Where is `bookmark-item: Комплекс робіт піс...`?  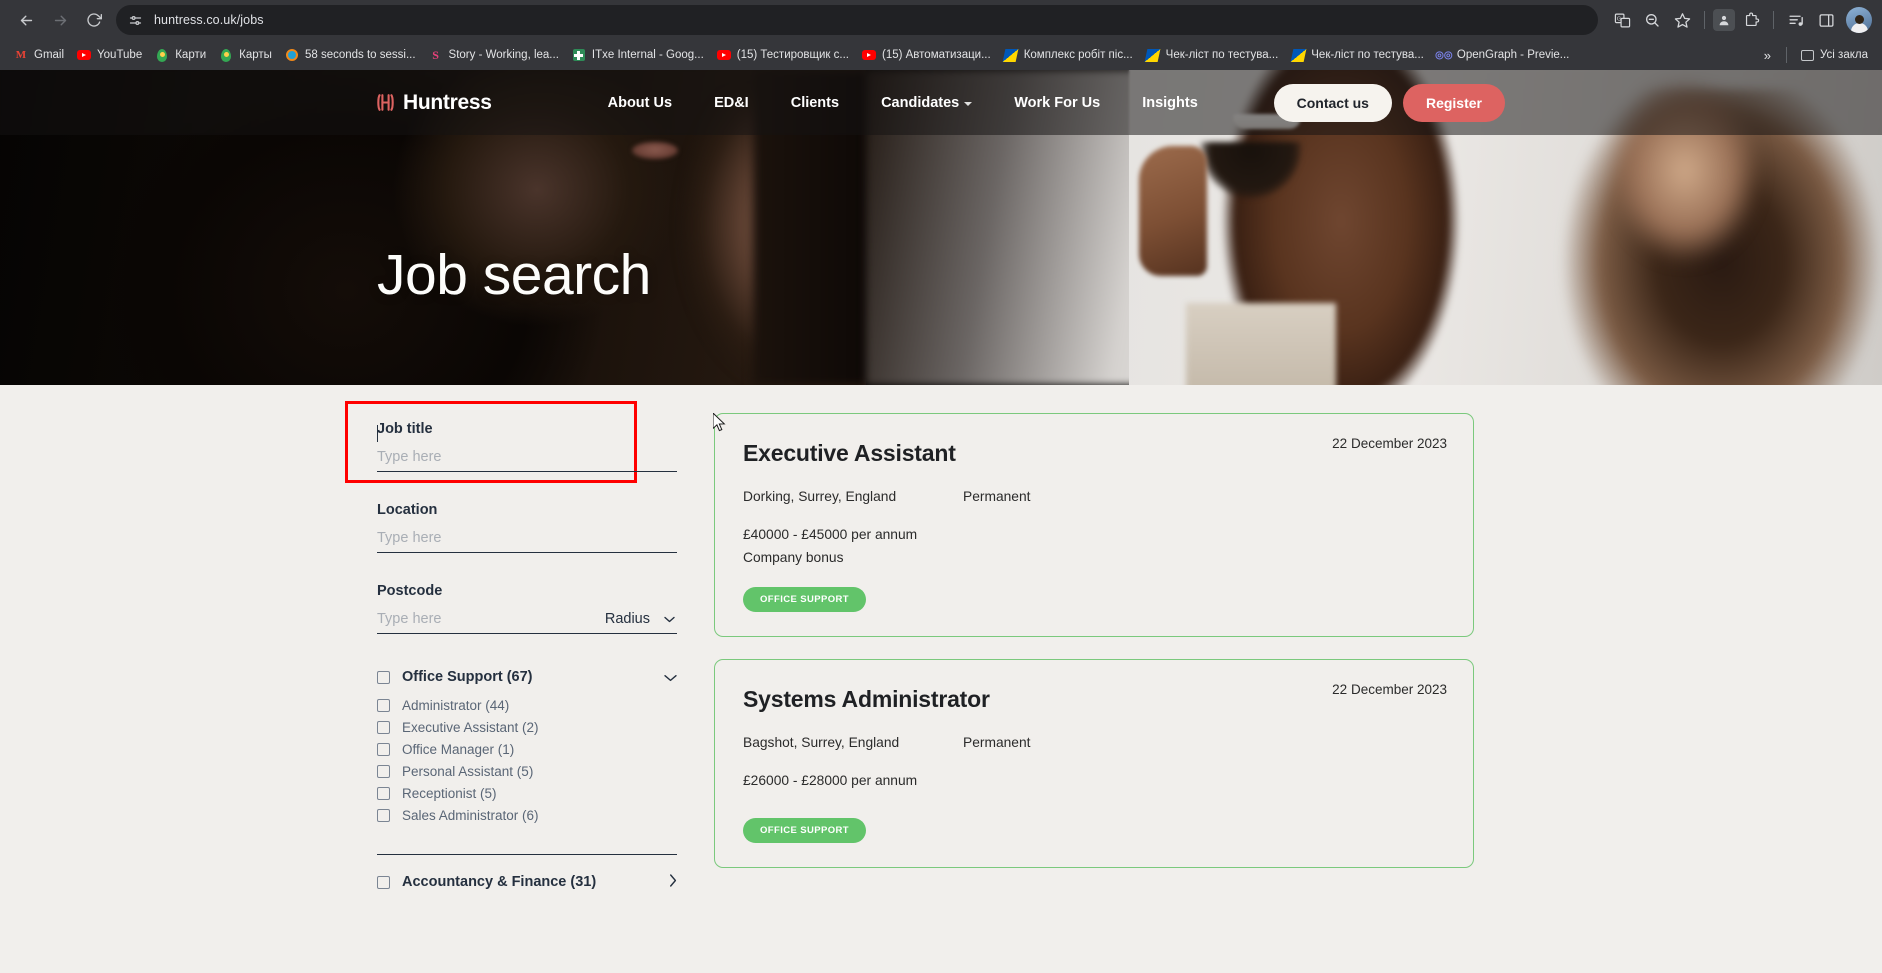 bookmark-item: Комплекс робіт піс... is located at coordinates (1068, 55).